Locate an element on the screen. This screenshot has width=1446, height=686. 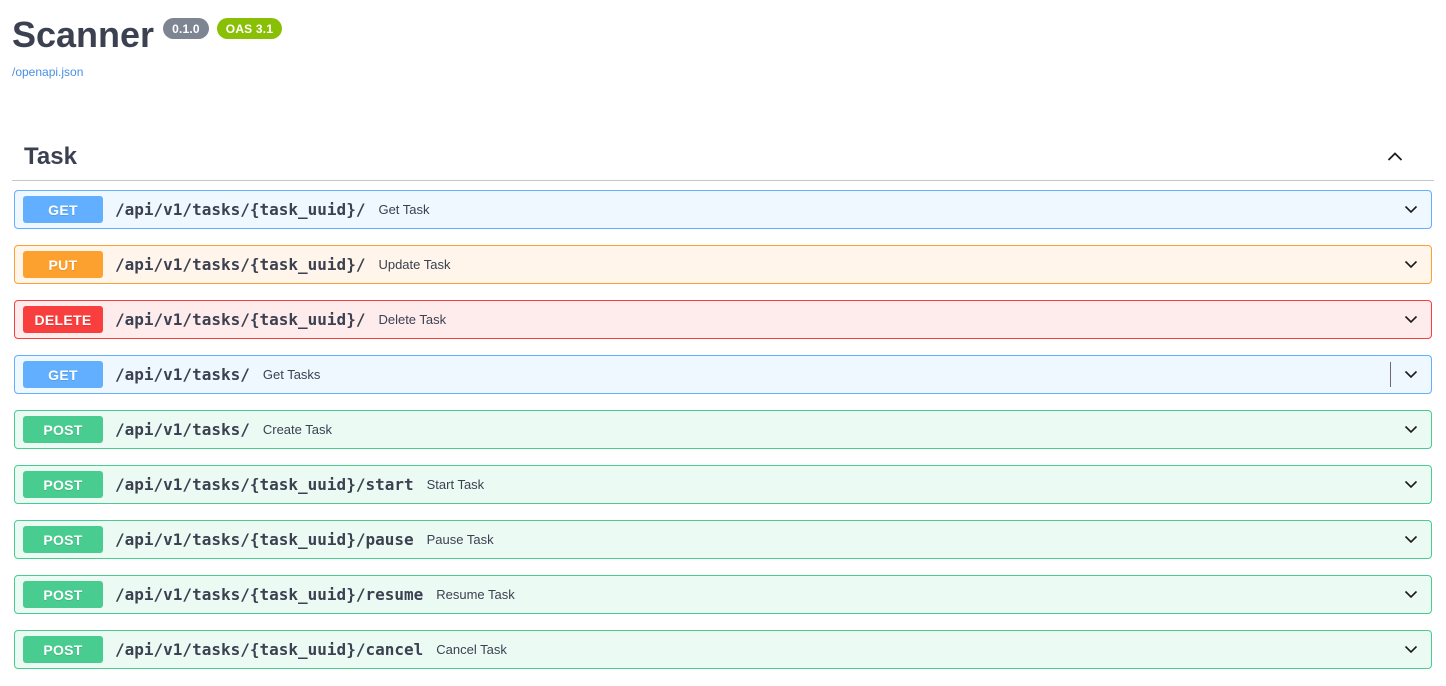
endpoint-path: /api/v1/tasks/{task_uuid}/start is located at coordinates (264, 484).